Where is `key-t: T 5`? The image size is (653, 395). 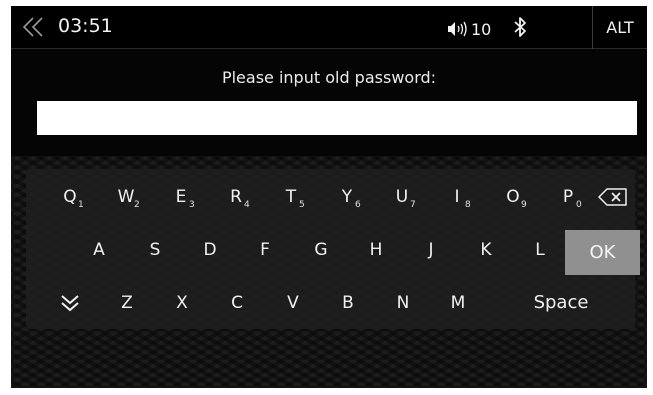
key-t: T 5 is located at coordinates (291, 196).